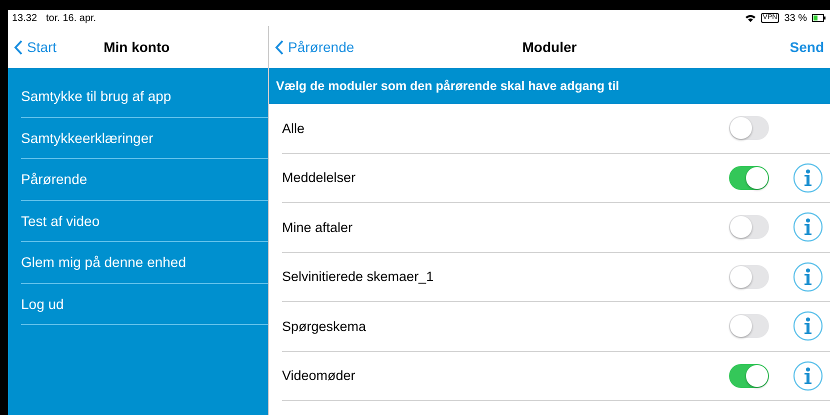  I want to click on module-label: Meddelelser, so click(319, 178).